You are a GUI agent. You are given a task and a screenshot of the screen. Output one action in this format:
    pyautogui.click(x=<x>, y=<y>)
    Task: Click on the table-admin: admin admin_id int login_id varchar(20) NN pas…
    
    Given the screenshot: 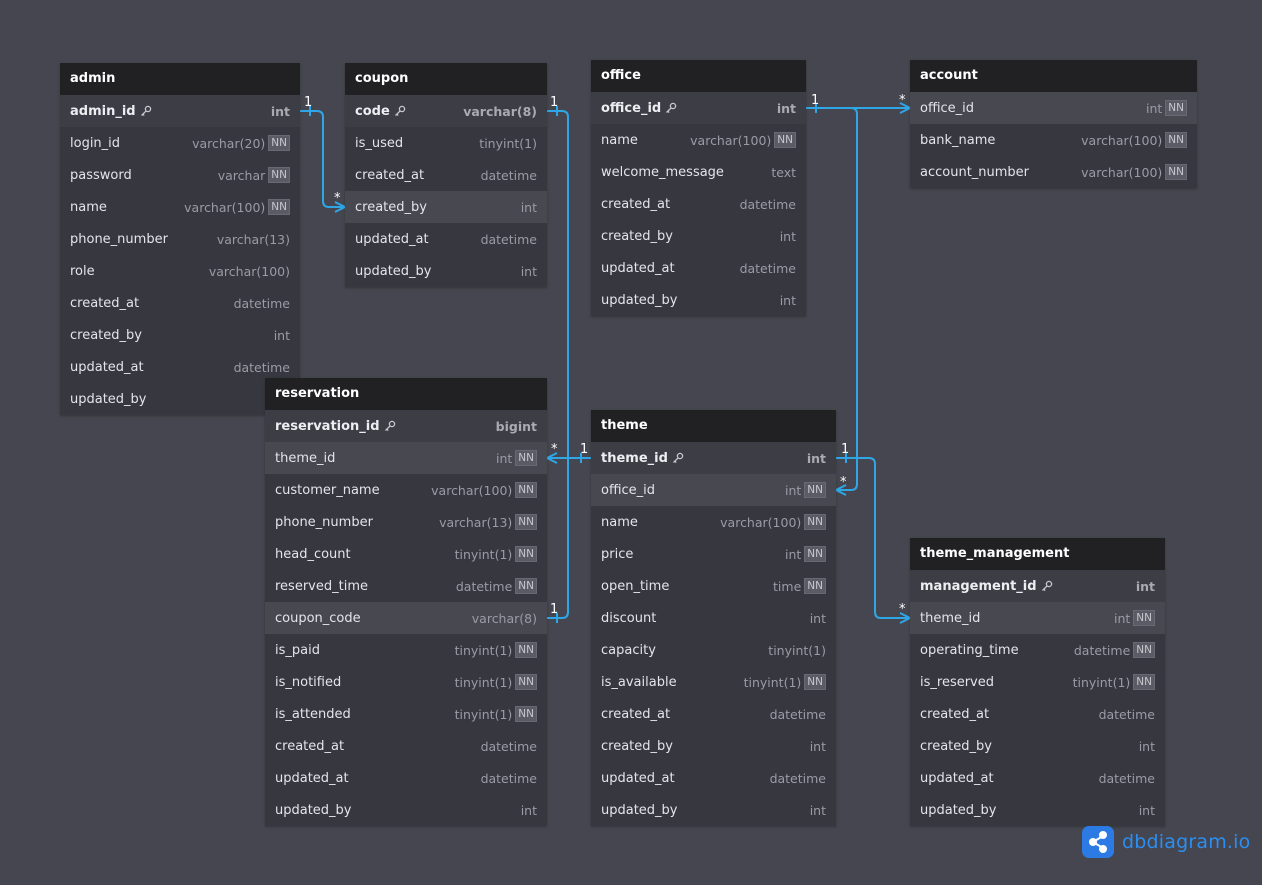 What is the action you would take?
    pyautogui.click(x=180, y=239)
    